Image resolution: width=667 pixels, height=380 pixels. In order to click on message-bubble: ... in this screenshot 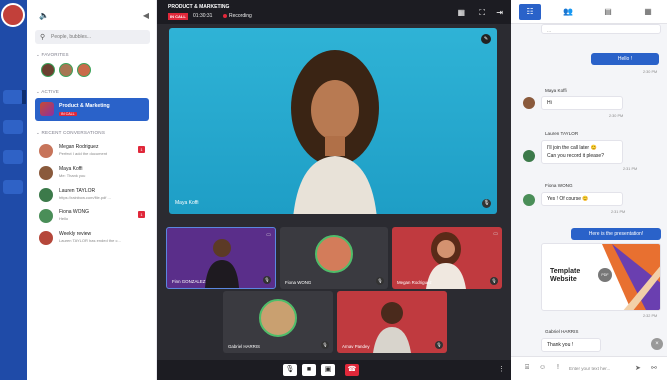, I will do `click(601, 29)`.